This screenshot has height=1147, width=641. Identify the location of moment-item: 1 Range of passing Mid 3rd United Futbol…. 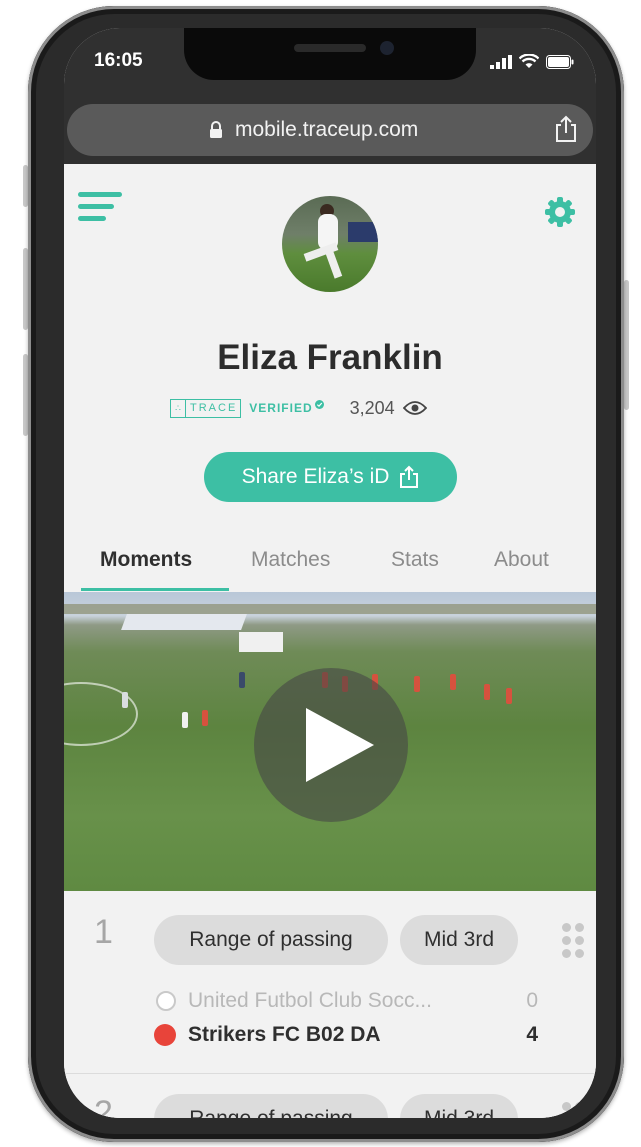
(330, 982).